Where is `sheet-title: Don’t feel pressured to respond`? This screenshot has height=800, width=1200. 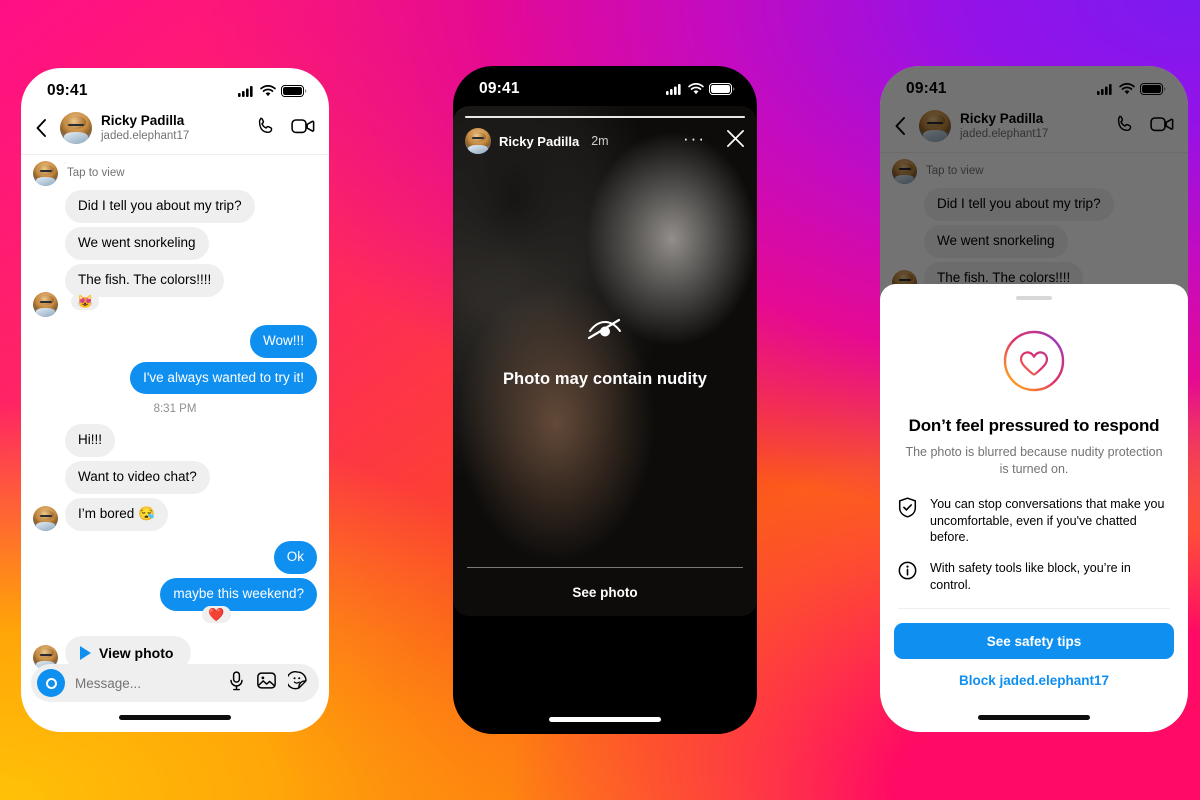 sheet-title: Don’t feel pressured to respond is located at coordinates (1034, 425).